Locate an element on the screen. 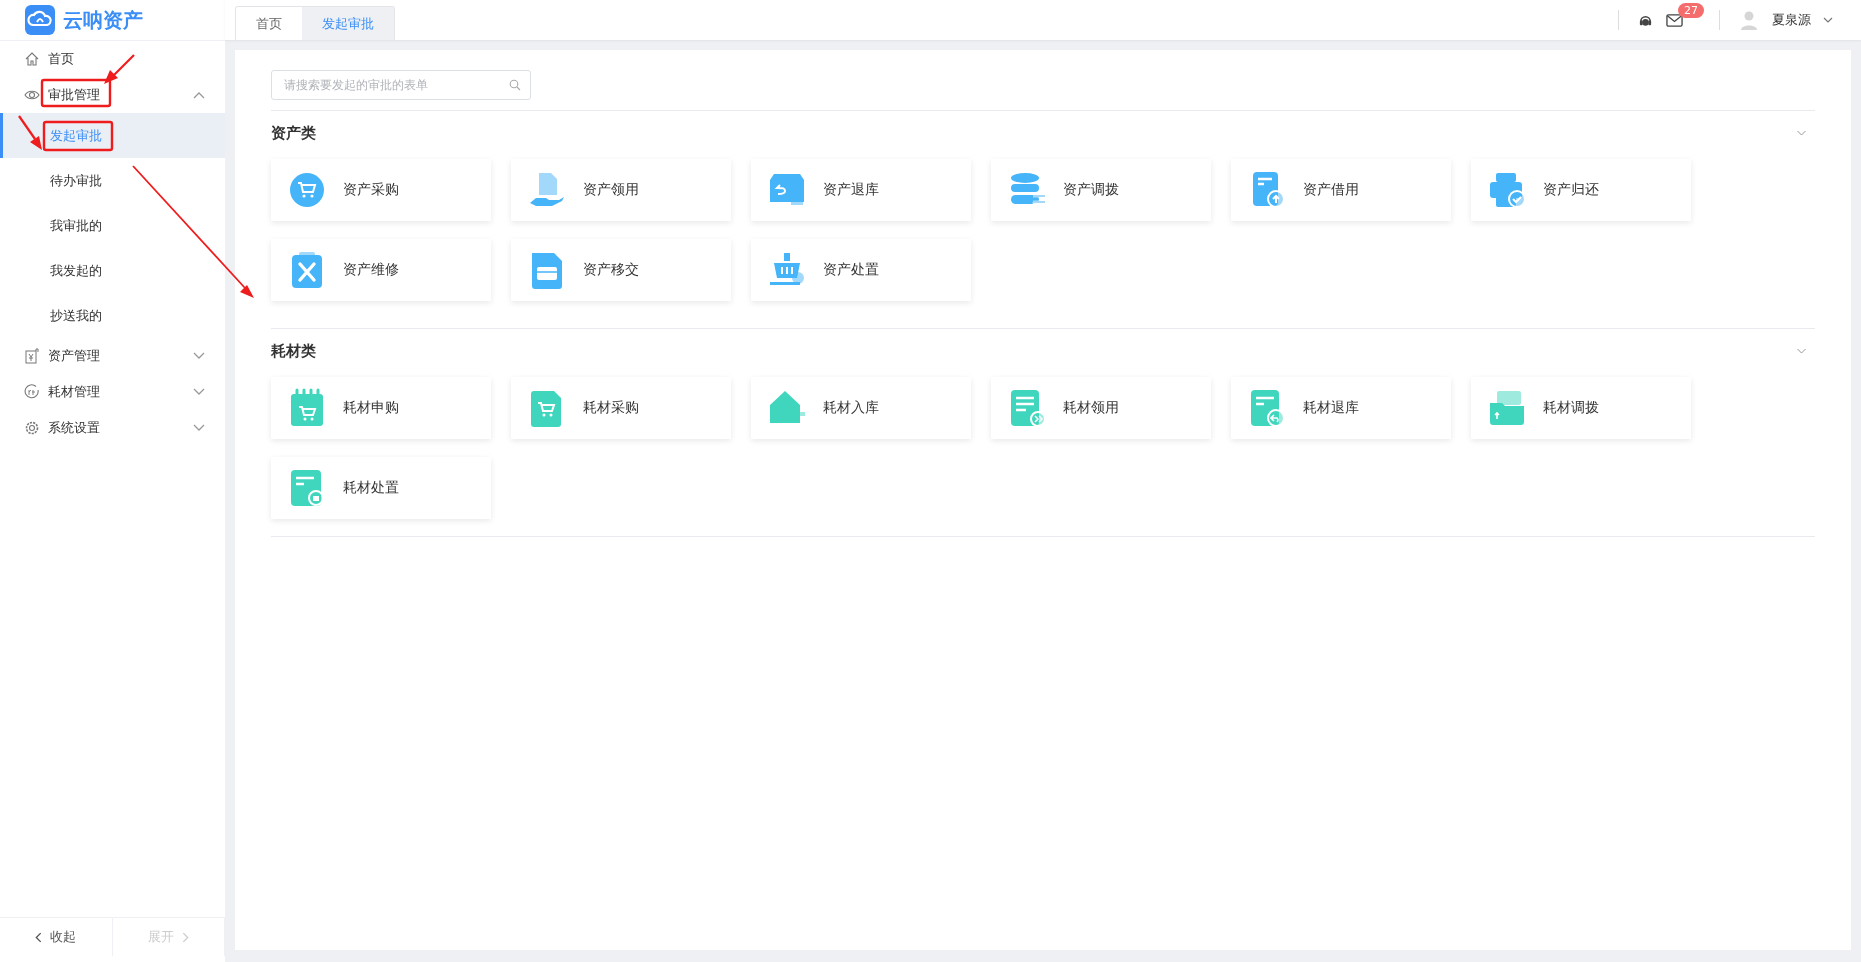 The height and width of the screenshot is (962, 1861). form-card: 耗材调拨 is located at coordinates (1581, 408).